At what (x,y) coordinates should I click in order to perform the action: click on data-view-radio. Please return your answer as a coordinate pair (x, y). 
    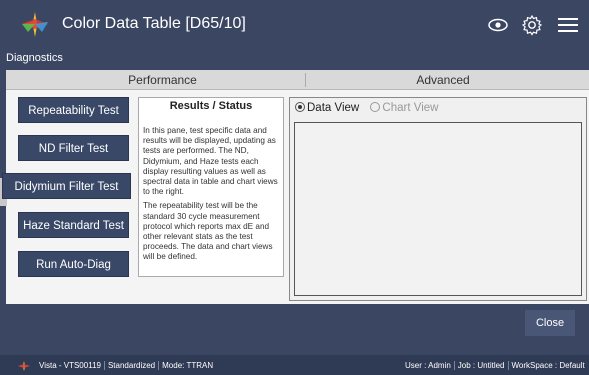
    Looking at the image, I should click on (300, 107).